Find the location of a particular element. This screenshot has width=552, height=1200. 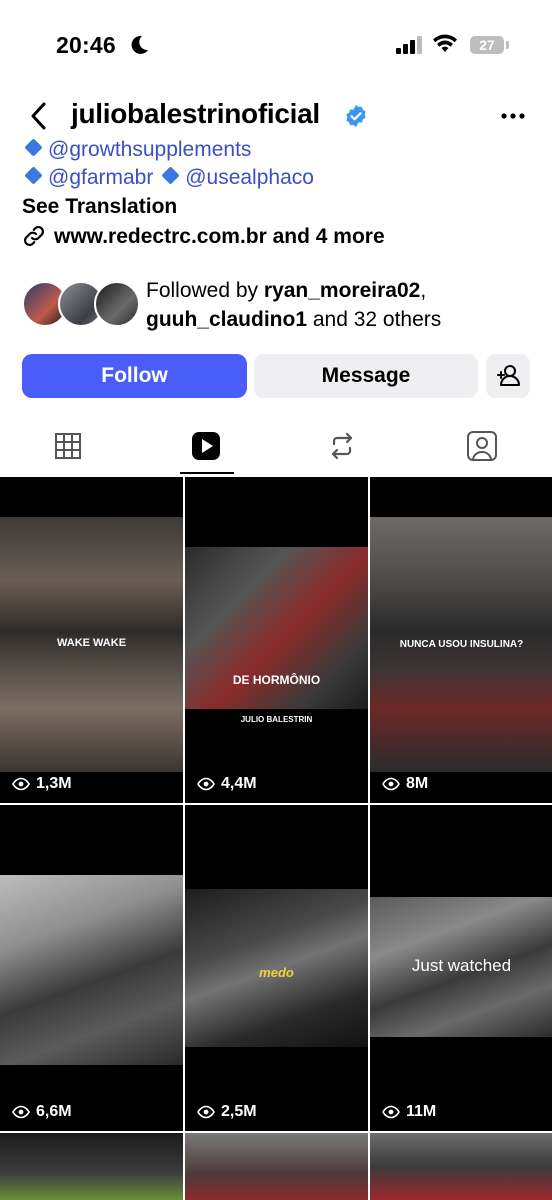

view-count: 8M is located at coordinates (405, 784).